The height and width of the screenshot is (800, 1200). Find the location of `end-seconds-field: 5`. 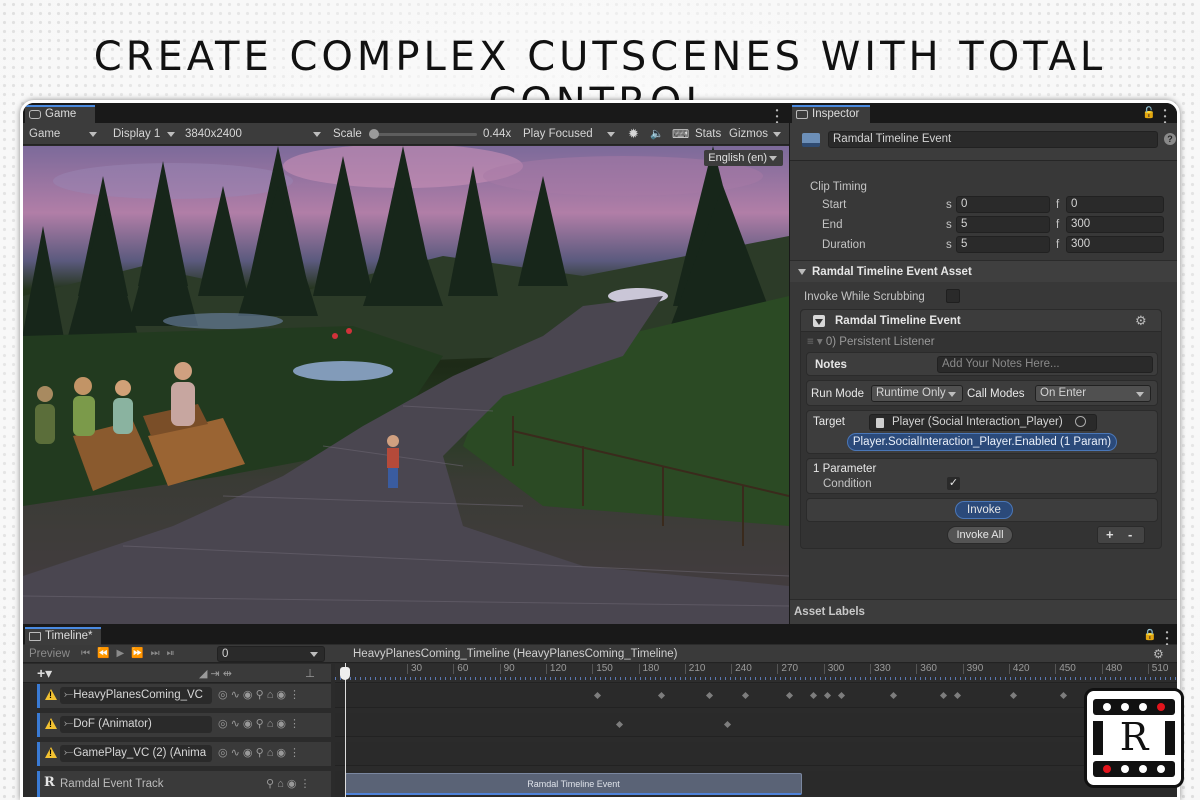

end-seconds-field: 5 is located at coordinates (1003, 224).